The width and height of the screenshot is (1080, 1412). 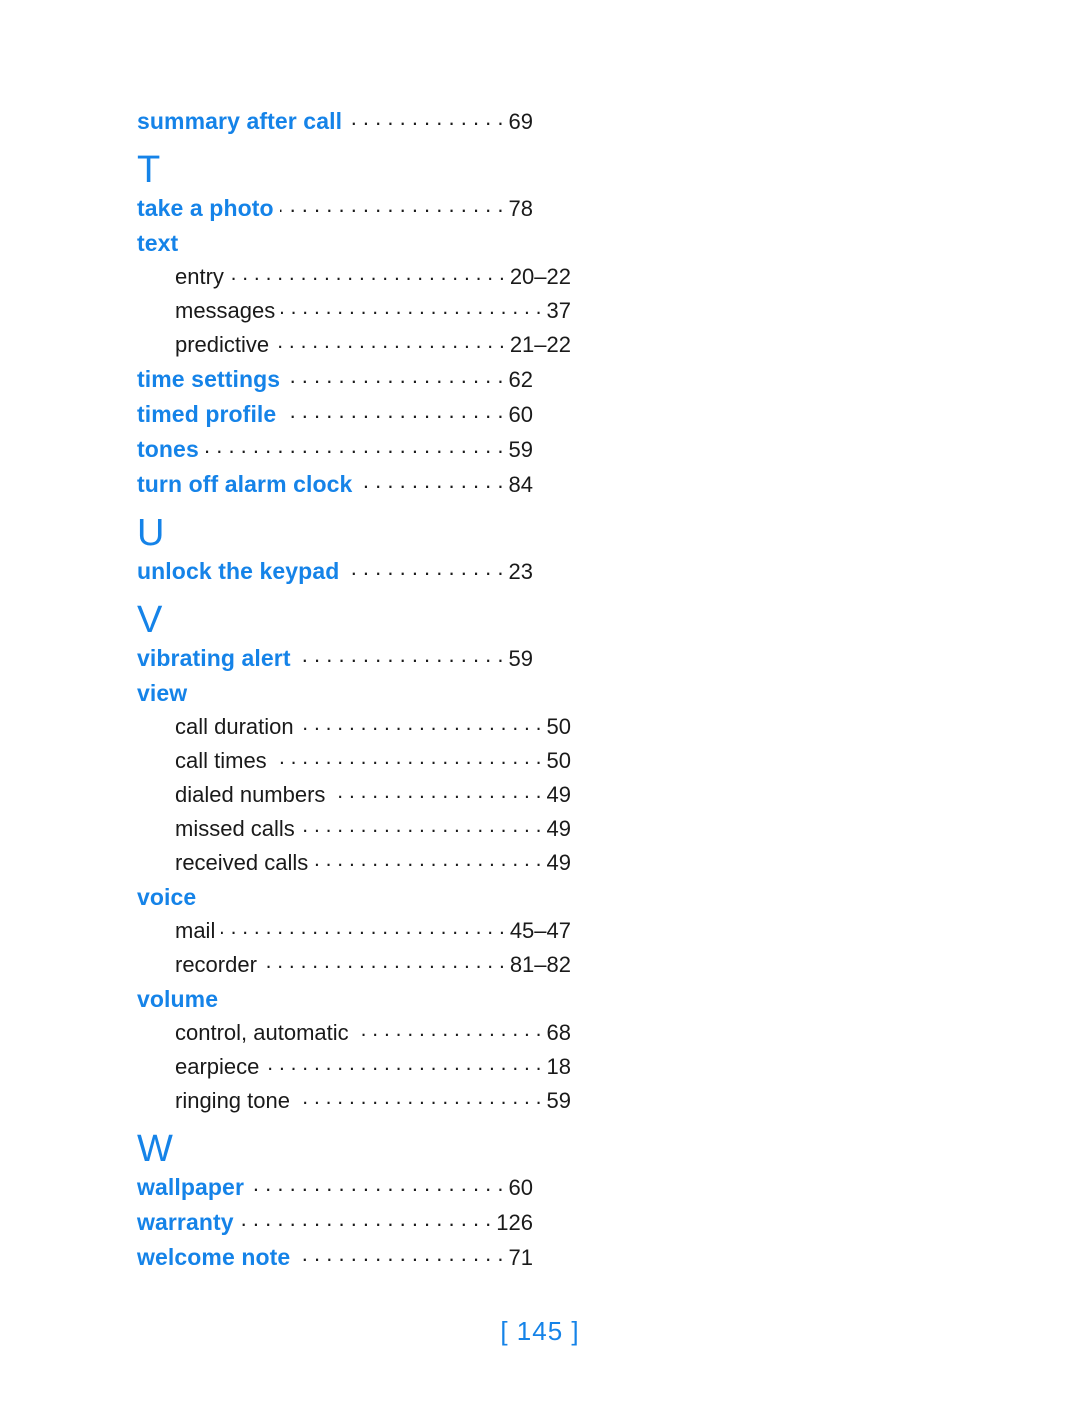 I want to click on index-entry: predictive 21–22, so click(x=354, y=345).